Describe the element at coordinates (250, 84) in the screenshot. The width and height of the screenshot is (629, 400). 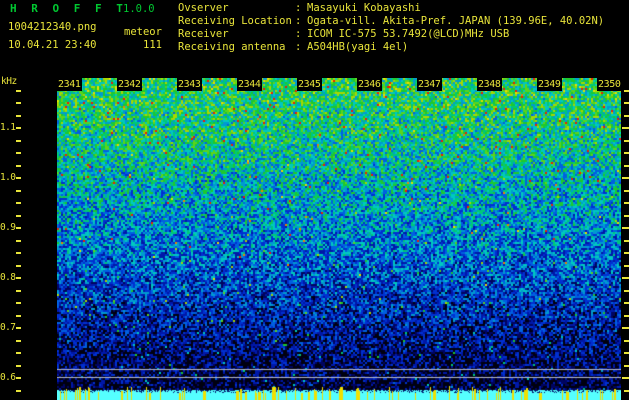
I see `time-label-2344: 2344` at that location.